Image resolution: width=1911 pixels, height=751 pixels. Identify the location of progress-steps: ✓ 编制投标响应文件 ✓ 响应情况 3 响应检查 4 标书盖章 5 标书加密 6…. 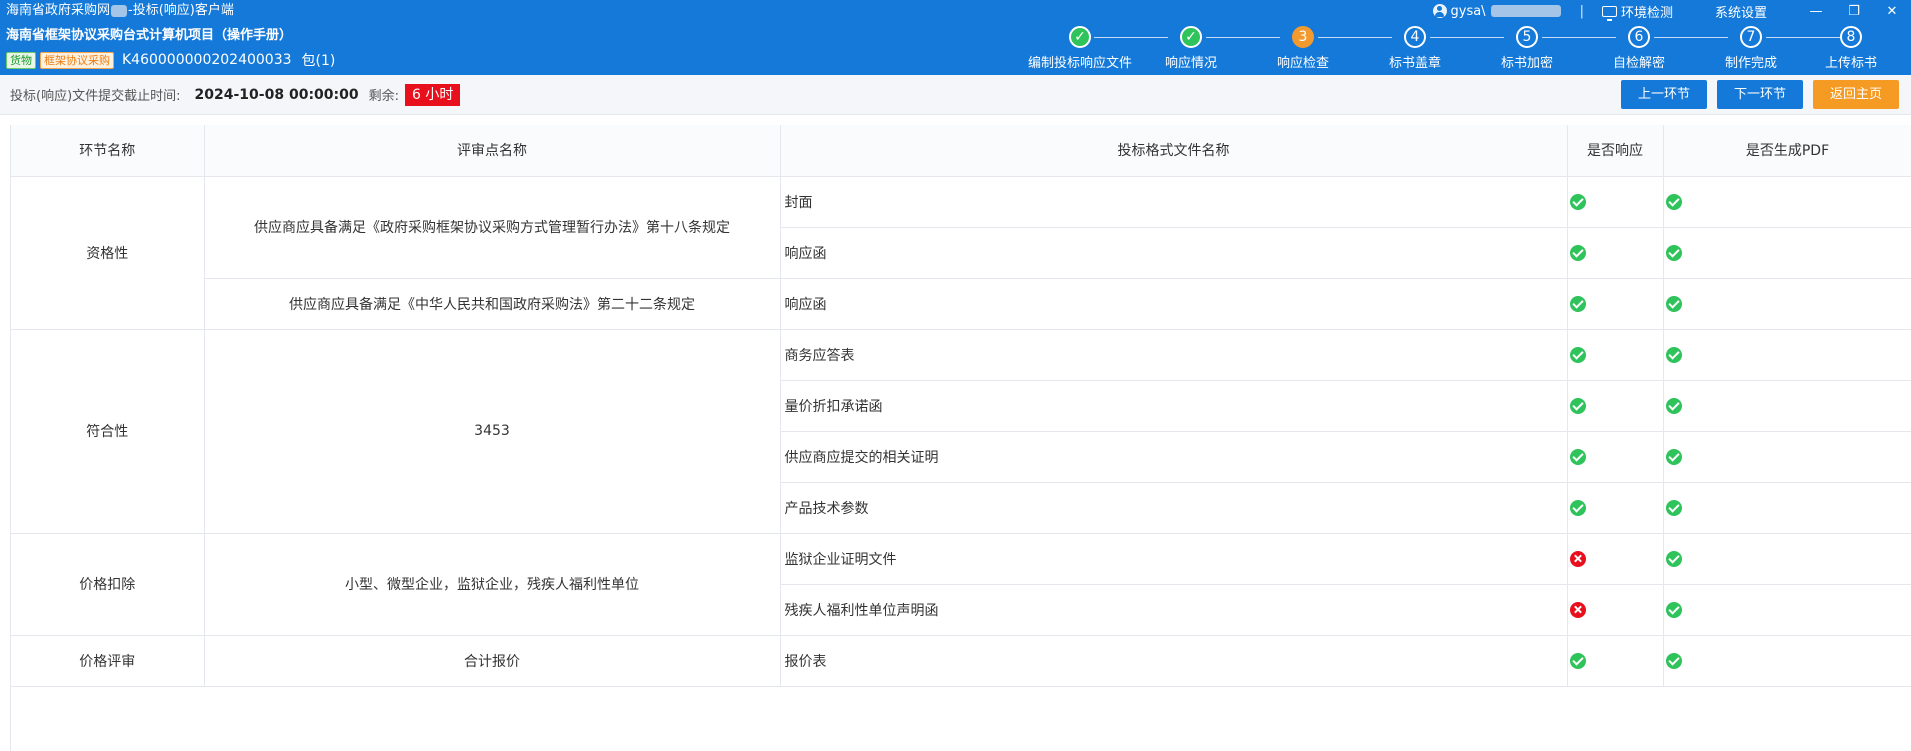
(1465, 49).